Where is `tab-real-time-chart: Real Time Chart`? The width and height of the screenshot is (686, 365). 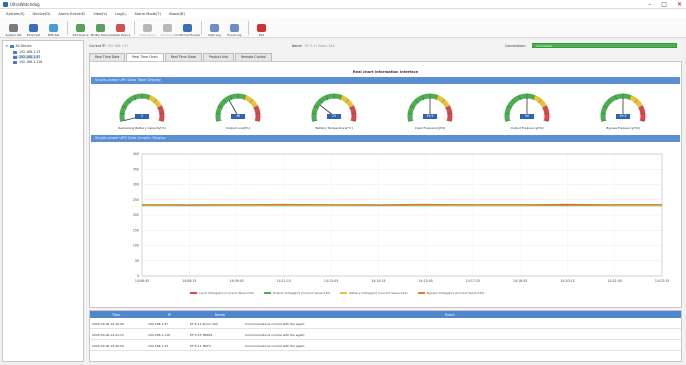 tab-real-time-chart: Real Time Chart is located at coordinates (145, 57).